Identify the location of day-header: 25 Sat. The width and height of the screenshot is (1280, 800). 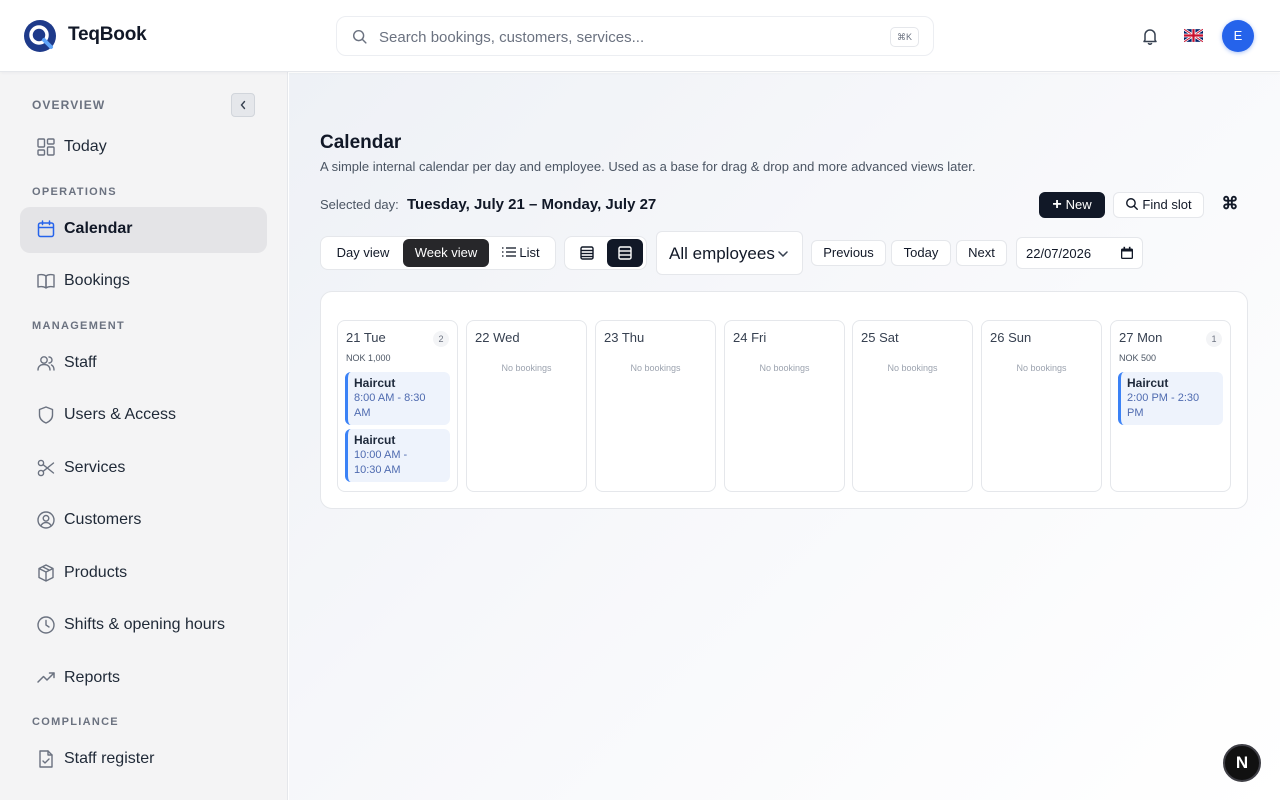
(880, 337).